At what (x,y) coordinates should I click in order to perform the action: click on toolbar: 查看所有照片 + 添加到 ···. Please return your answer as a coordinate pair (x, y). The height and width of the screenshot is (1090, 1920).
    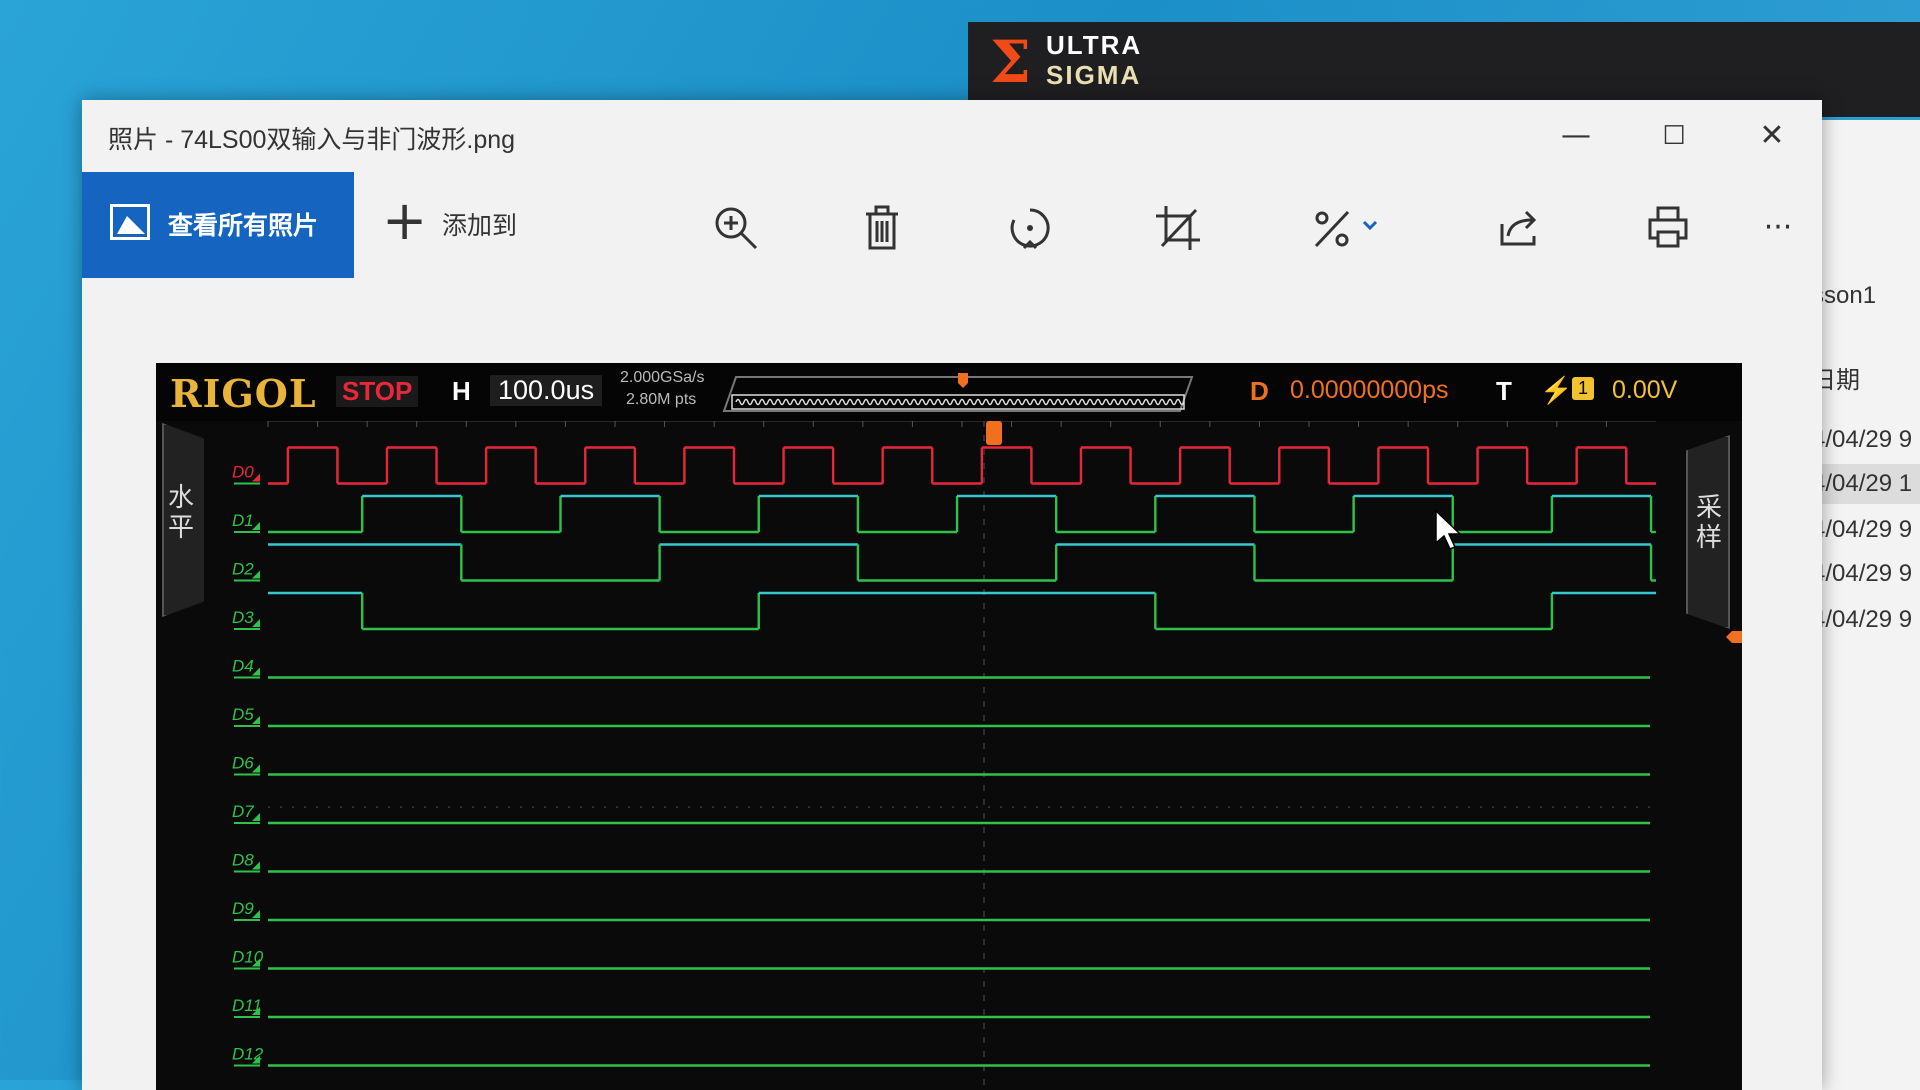
    Looking at the image, I should click on (952, 225).